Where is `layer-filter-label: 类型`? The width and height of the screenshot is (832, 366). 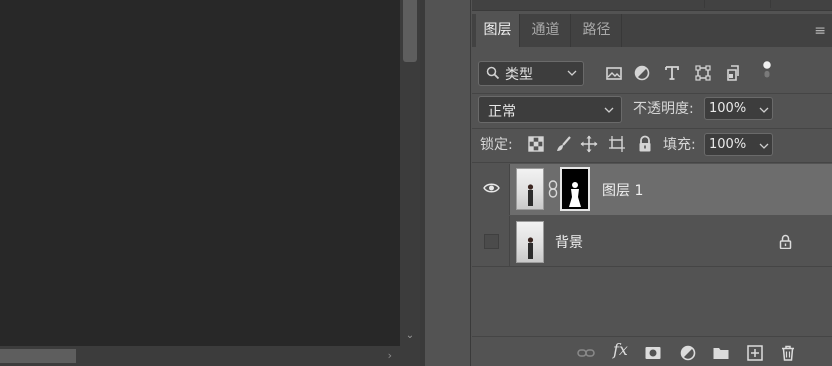 layer-filter-label: 类型 is located at coordinates (519, 75).